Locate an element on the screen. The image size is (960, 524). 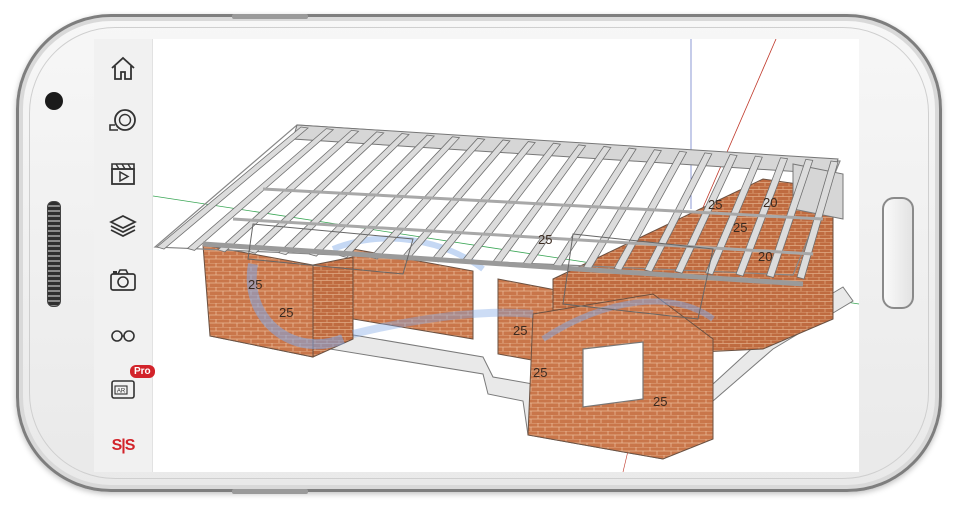
clapperboard-icon is located at coordinates (123, 174).